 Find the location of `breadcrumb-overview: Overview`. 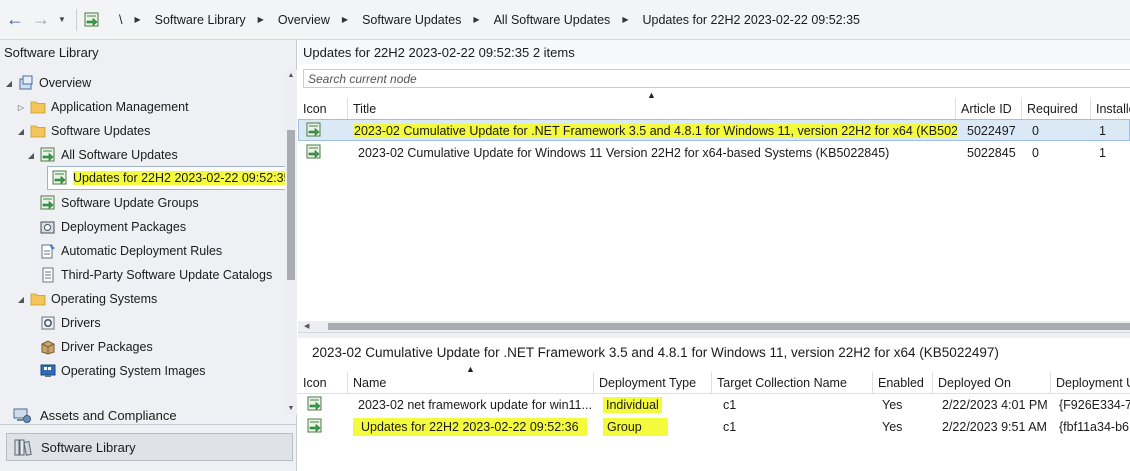

breadcrumb-overview: Overview is located at coordinates (304, 20).